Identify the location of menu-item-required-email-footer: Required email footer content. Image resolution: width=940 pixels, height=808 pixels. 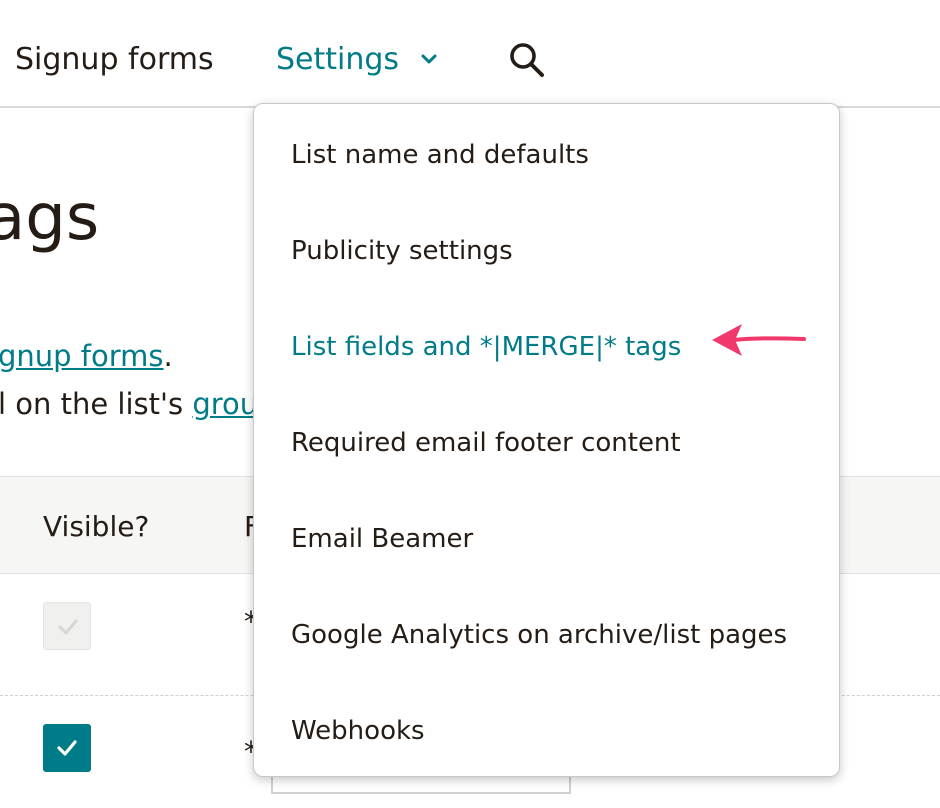
(486, 443).